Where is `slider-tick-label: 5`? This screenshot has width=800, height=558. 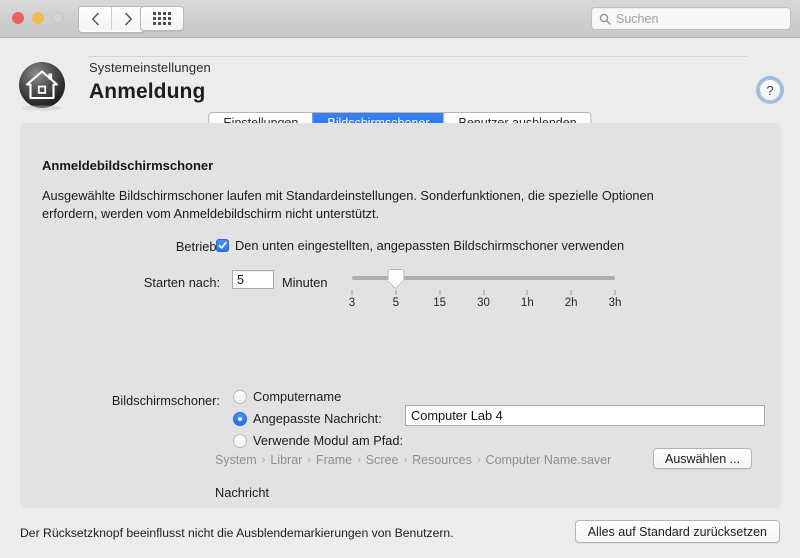 slider-tick-label: 5 is located at coordinates (396, 303).